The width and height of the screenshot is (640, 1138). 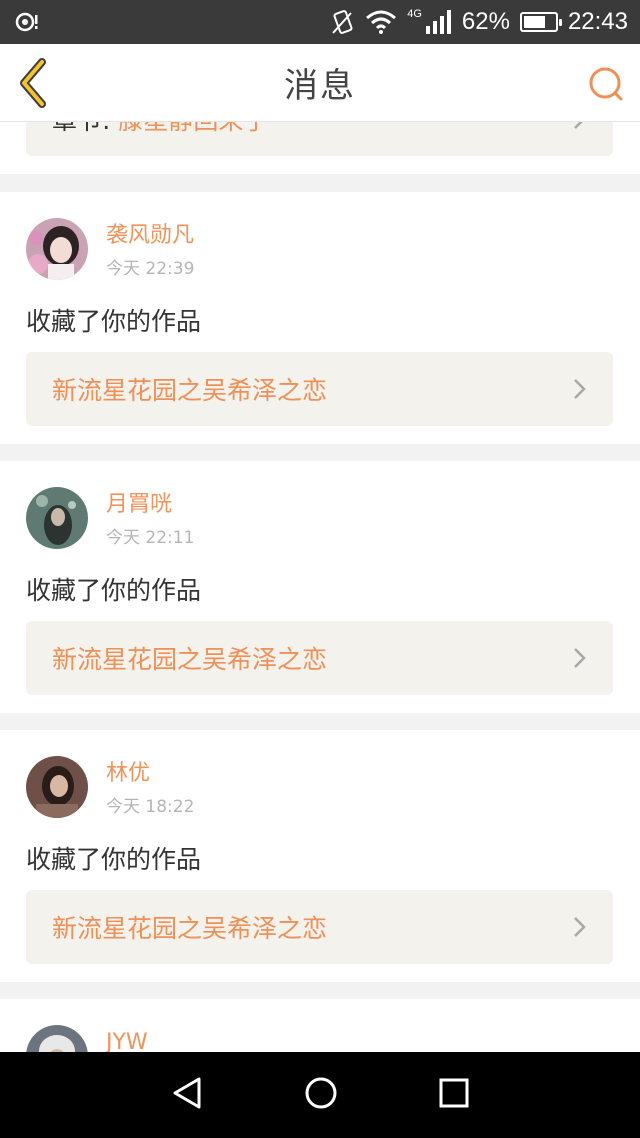 What do you see at coordinates (534, 22) in the screenshot?
I see `battery-level` at bounding box center [534, 22].